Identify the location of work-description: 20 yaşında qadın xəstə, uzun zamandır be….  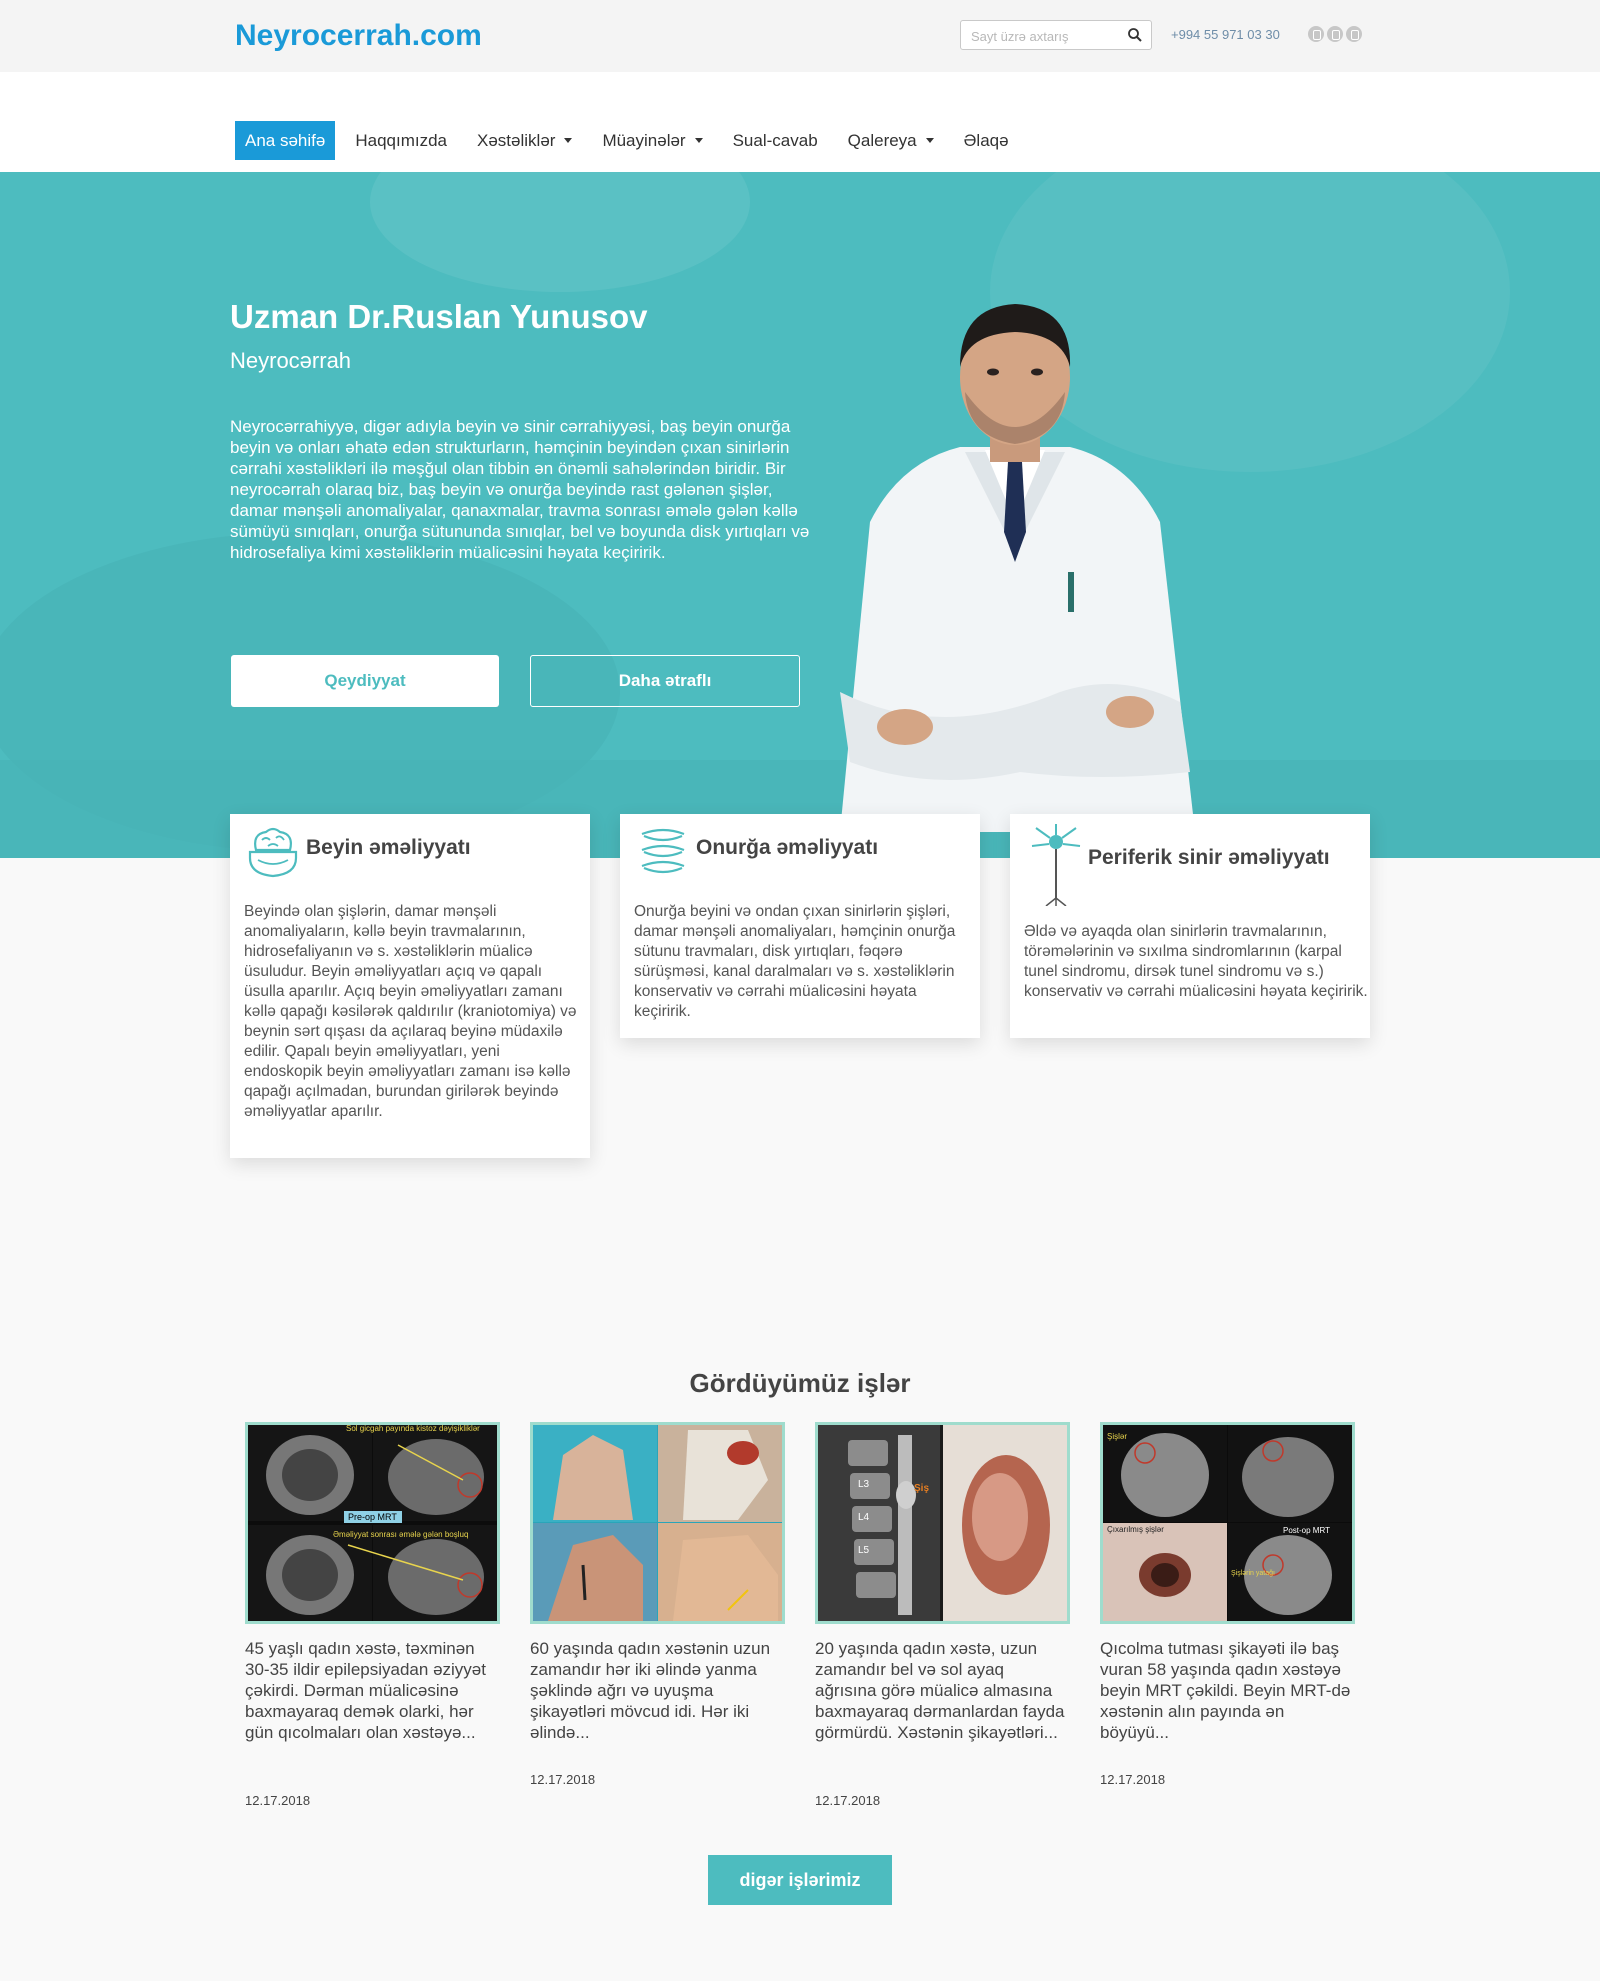
(940, 1690).